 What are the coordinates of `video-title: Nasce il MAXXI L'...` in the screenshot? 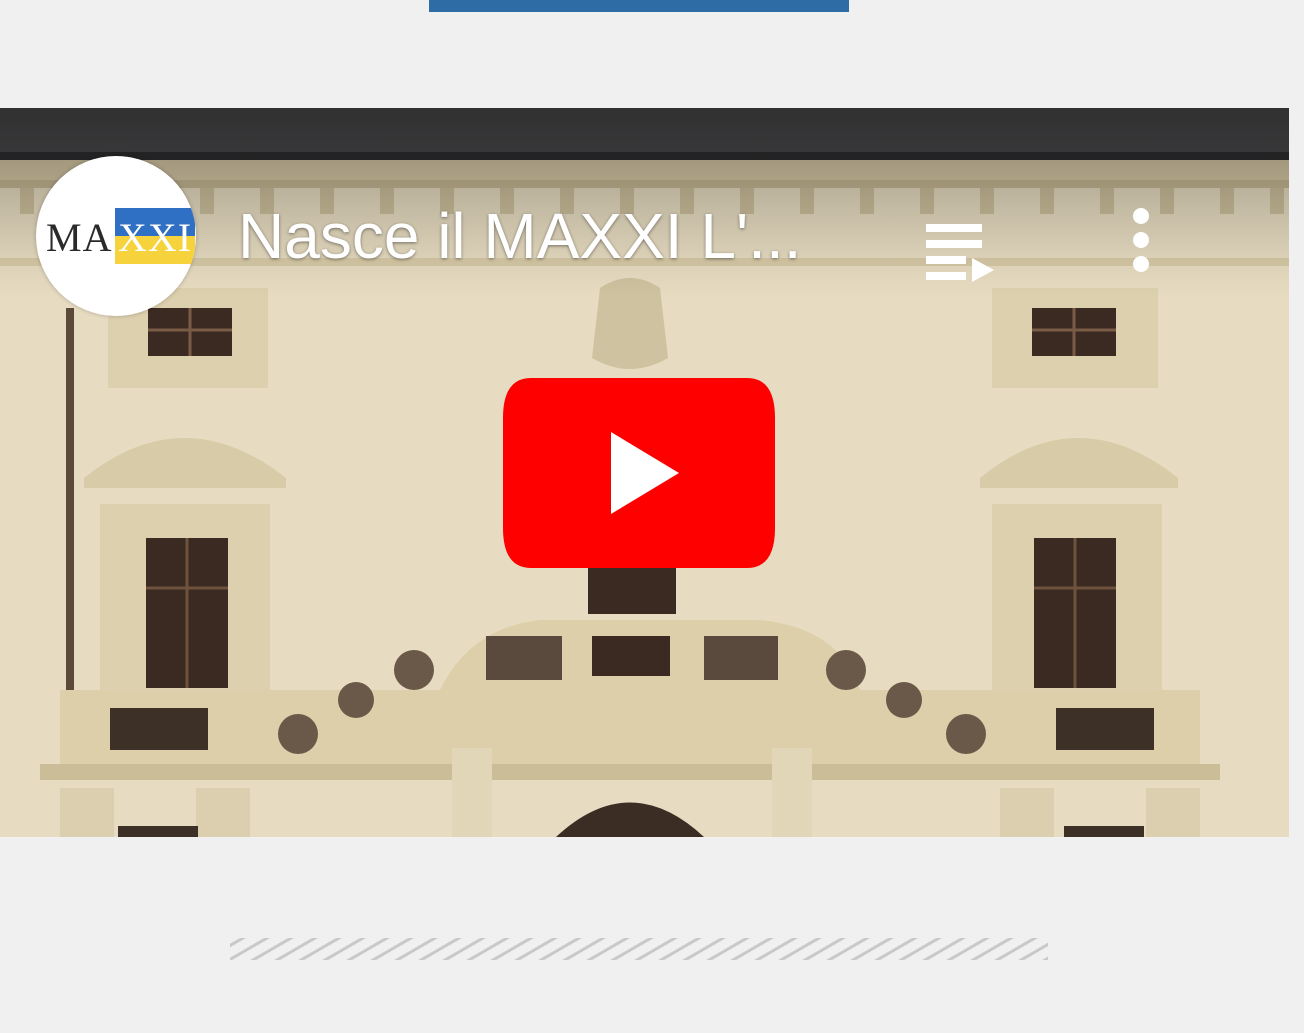 It's located at (520, 236).